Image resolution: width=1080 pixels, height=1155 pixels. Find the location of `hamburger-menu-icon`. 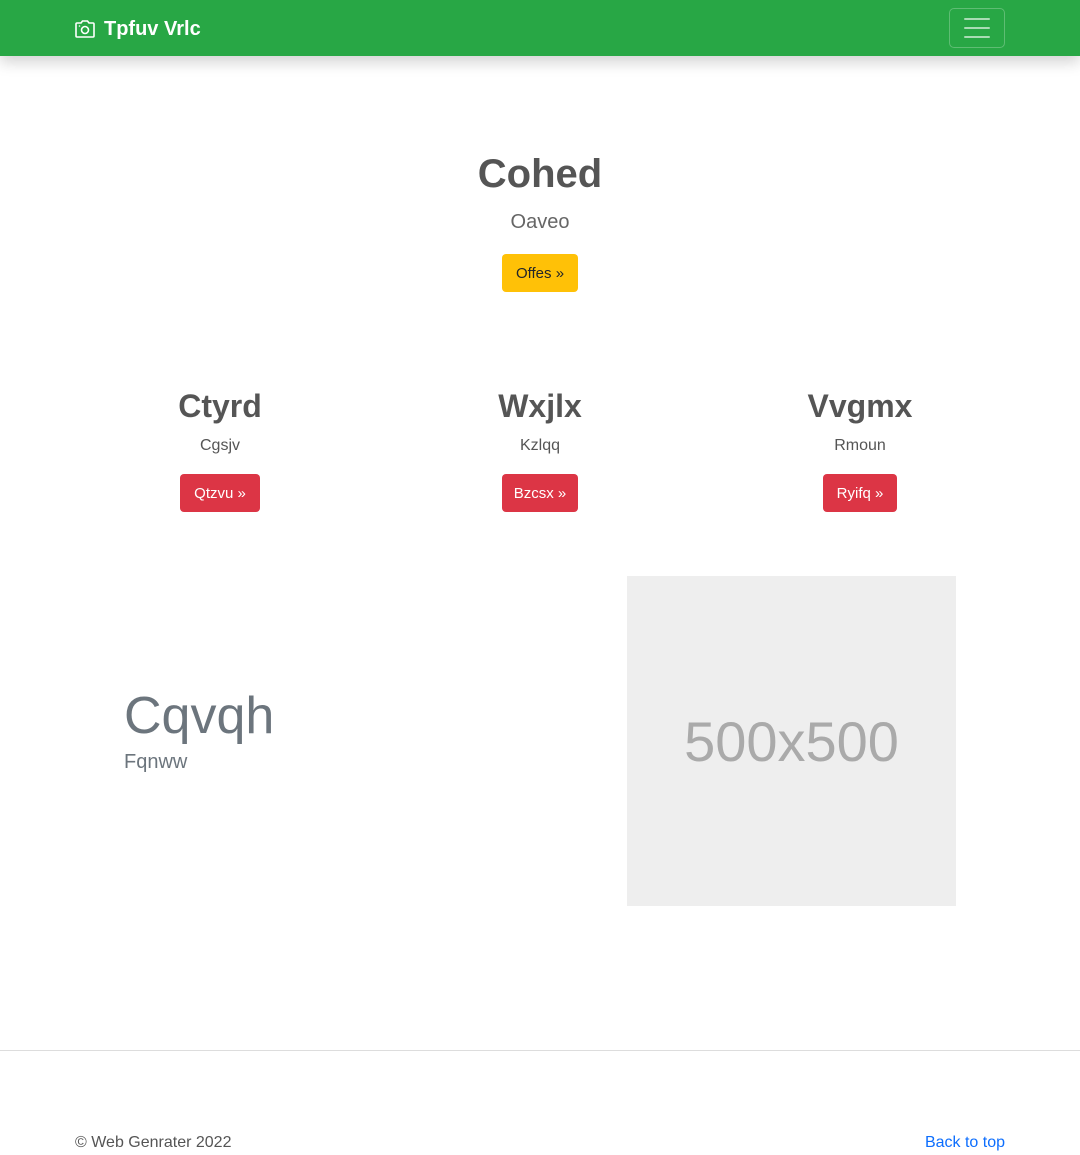

hamburger-menu-icon is located at coordinates (977, 19).